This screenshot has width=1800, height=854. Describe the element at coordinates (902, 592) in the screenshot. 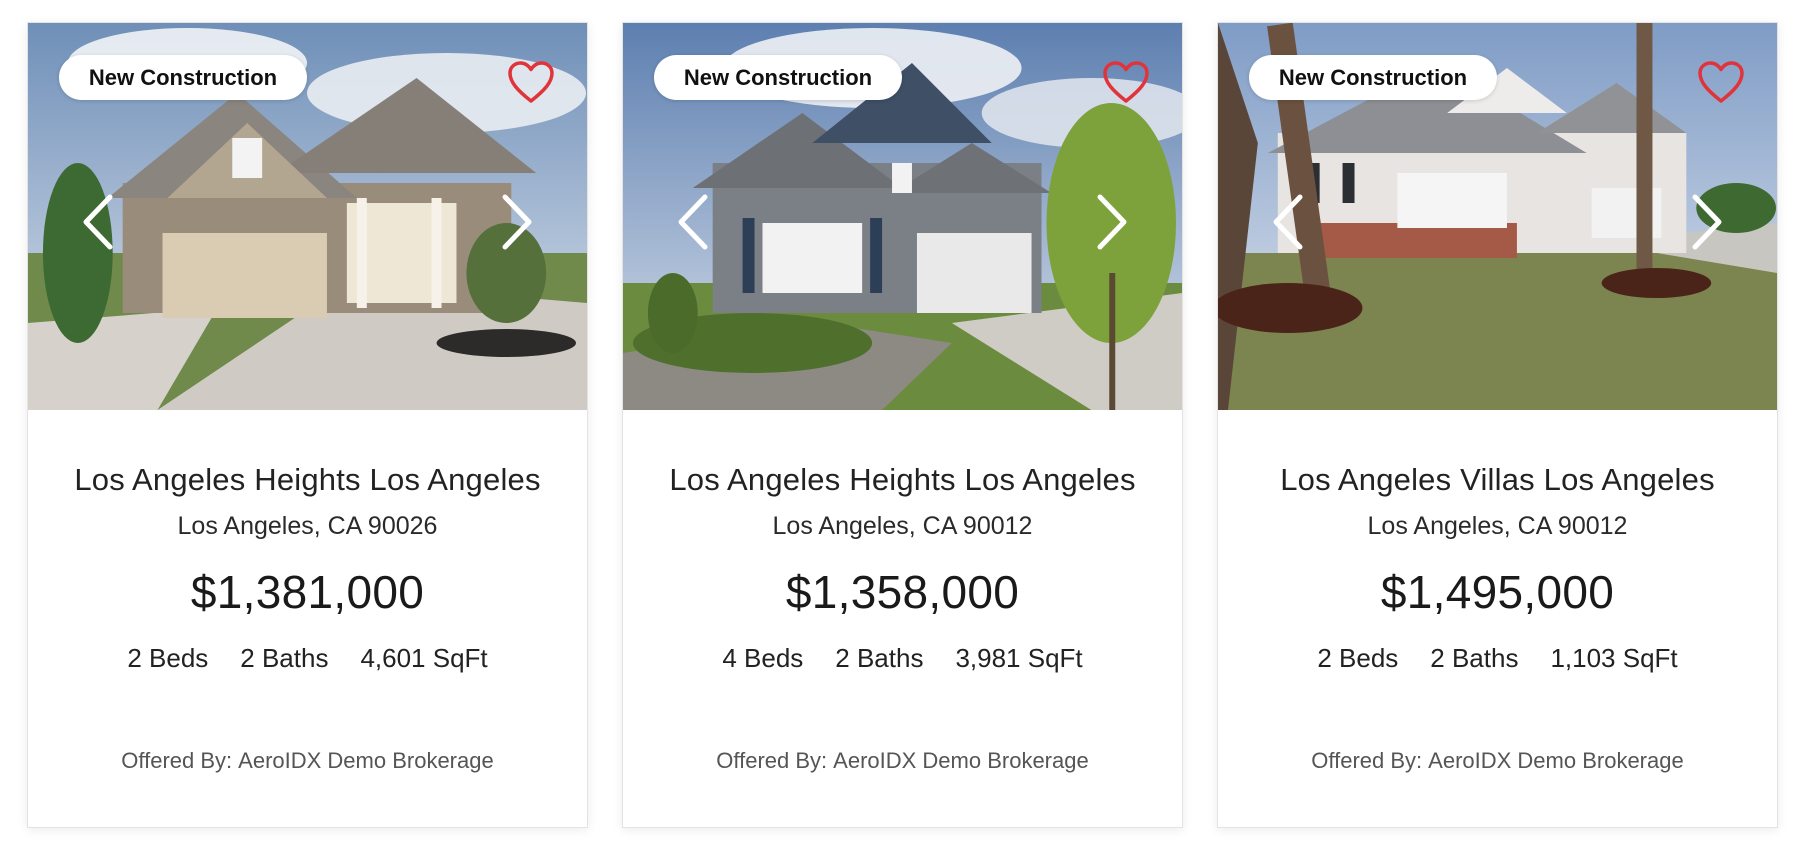

I see `listing-price: $1,358,000` at that location.